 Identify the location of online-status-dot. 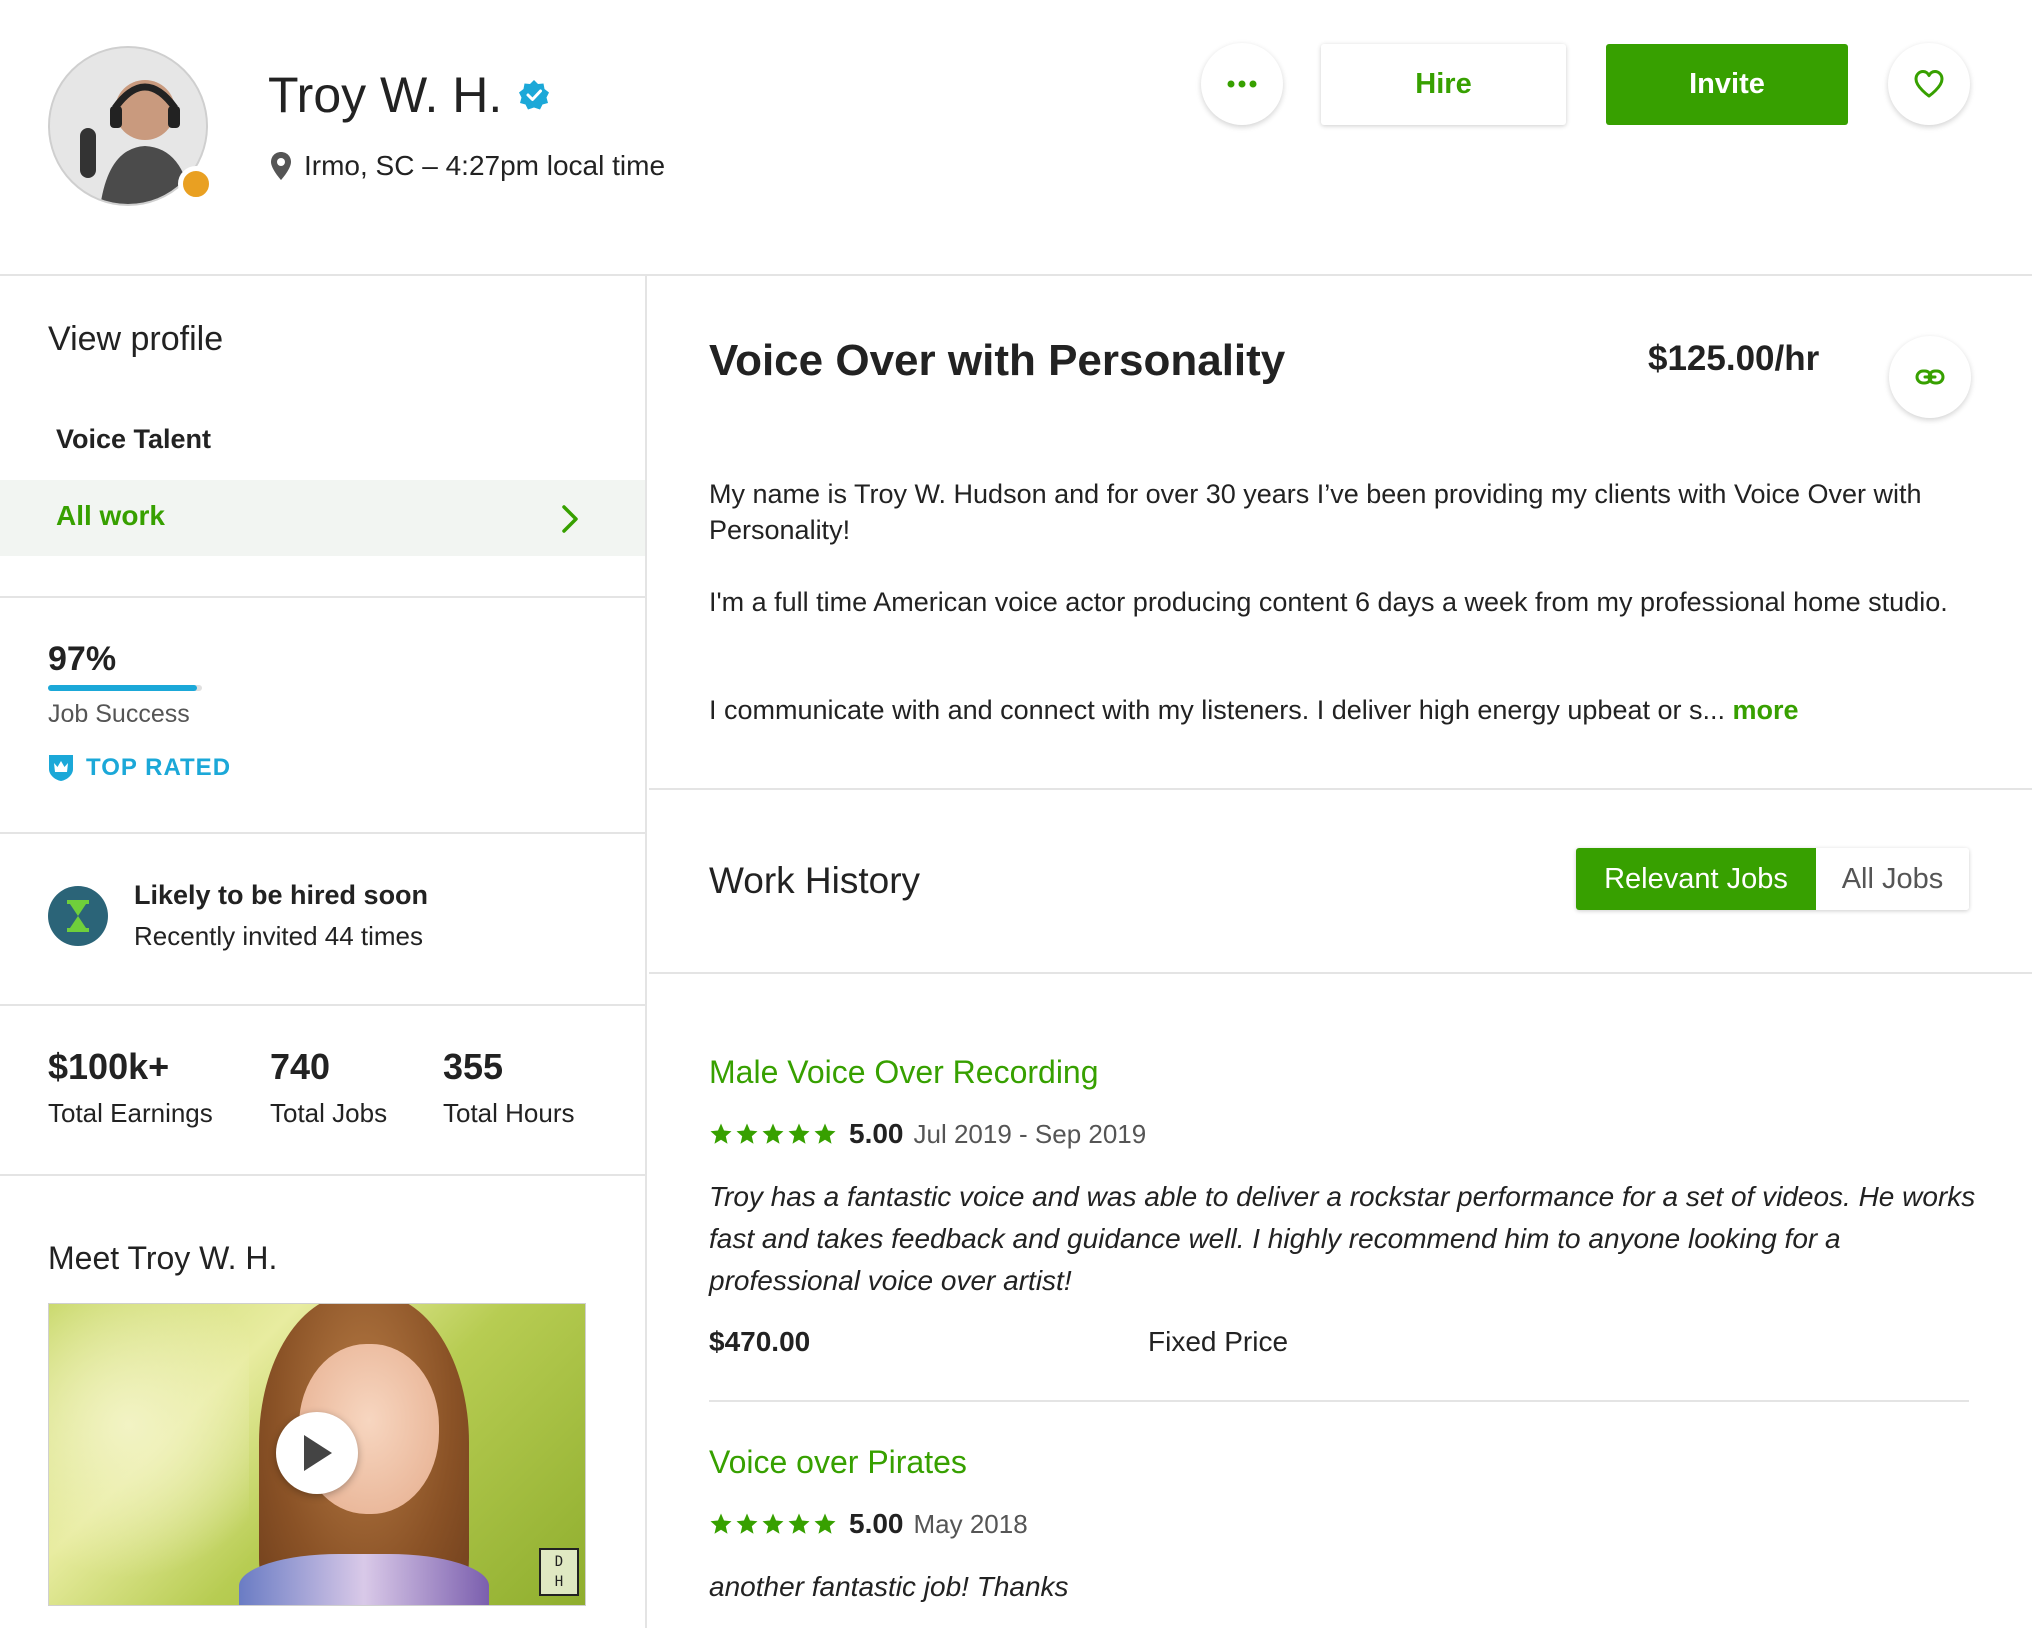
(196, 184).